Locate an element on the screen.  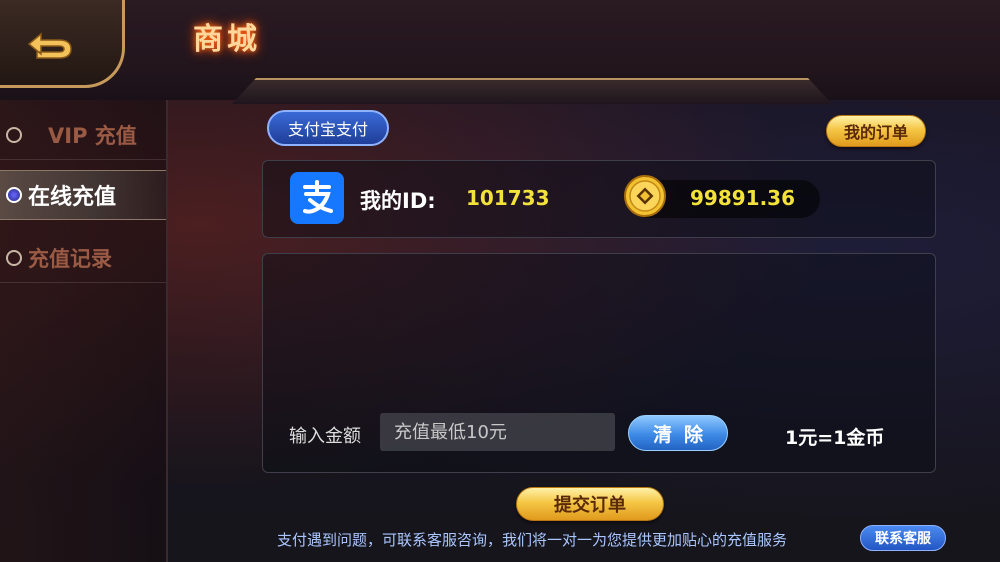
user-id-value: 101733 is located at coordinates (508, 198).